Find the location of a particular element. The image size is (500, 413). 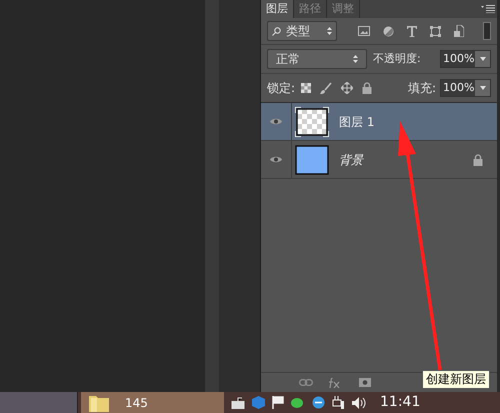

keyboard-icon is located at coordinates (238, 402).